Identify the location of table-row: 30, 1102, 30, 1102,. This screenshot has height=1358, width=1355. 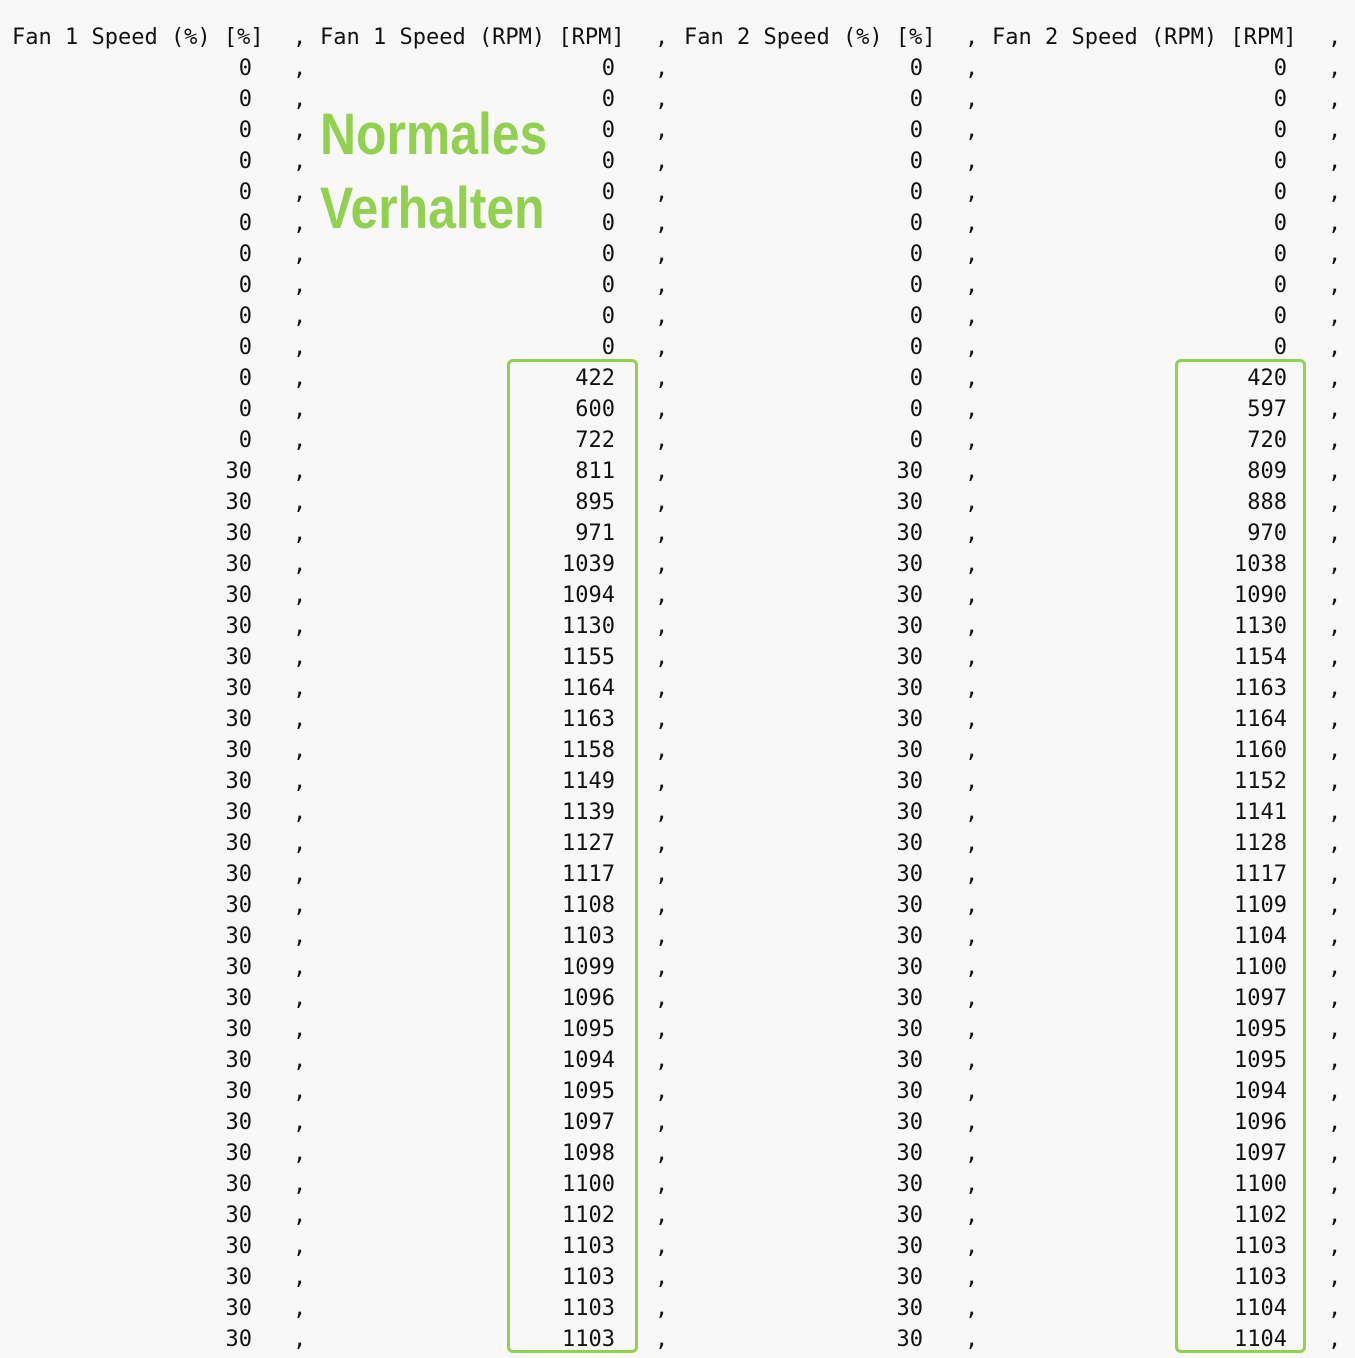
(677, 1215).